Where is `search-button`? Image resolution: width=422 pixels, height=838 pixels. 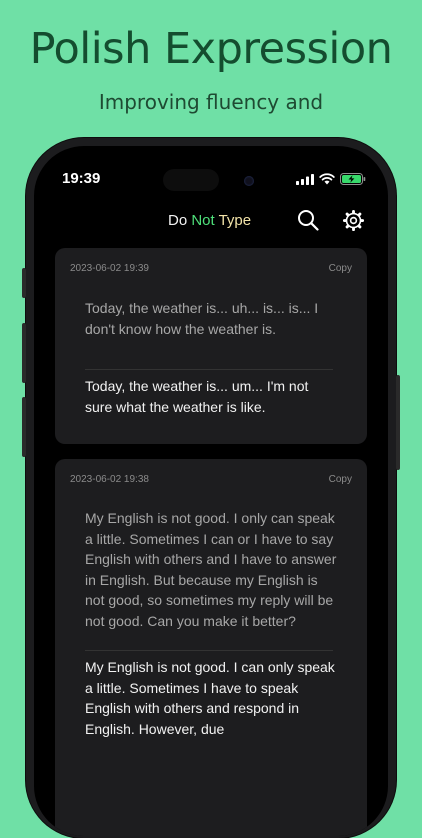 search-button is located at coordinates (308, 222).